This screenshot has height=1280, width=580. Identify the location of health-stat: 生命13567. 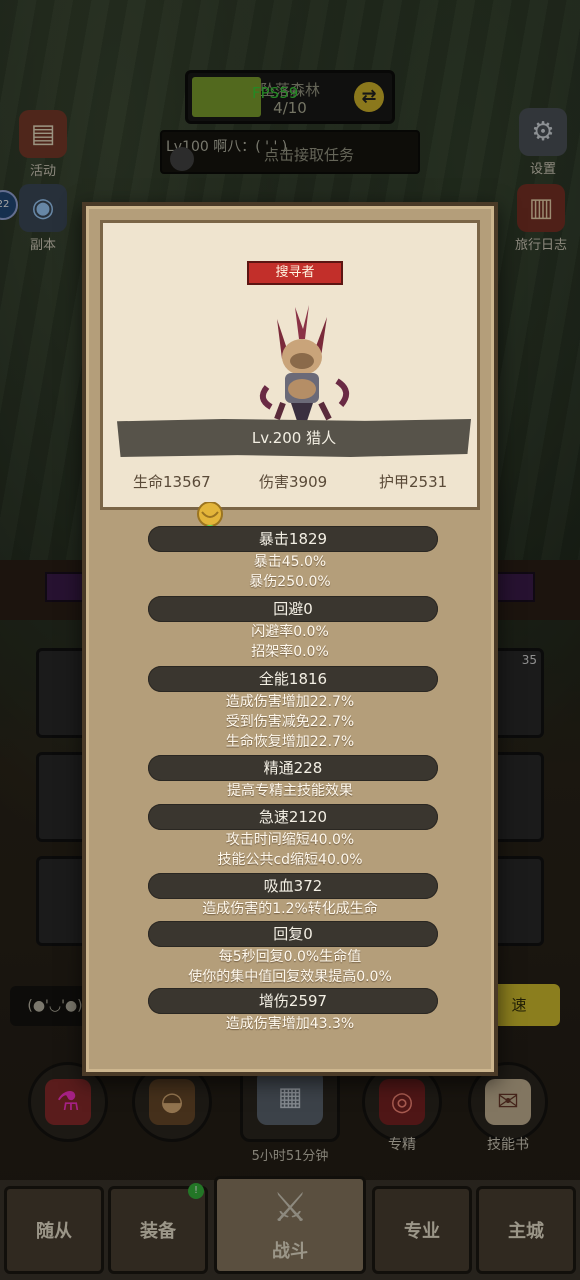
(172, 482).